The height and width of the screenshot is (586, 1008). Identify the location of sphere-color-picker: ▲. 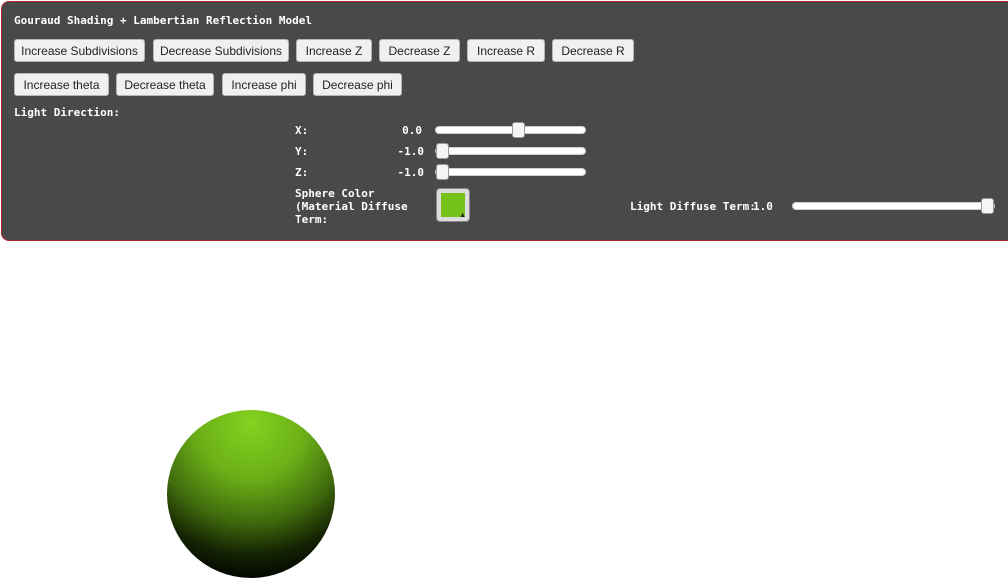
(453, 205).